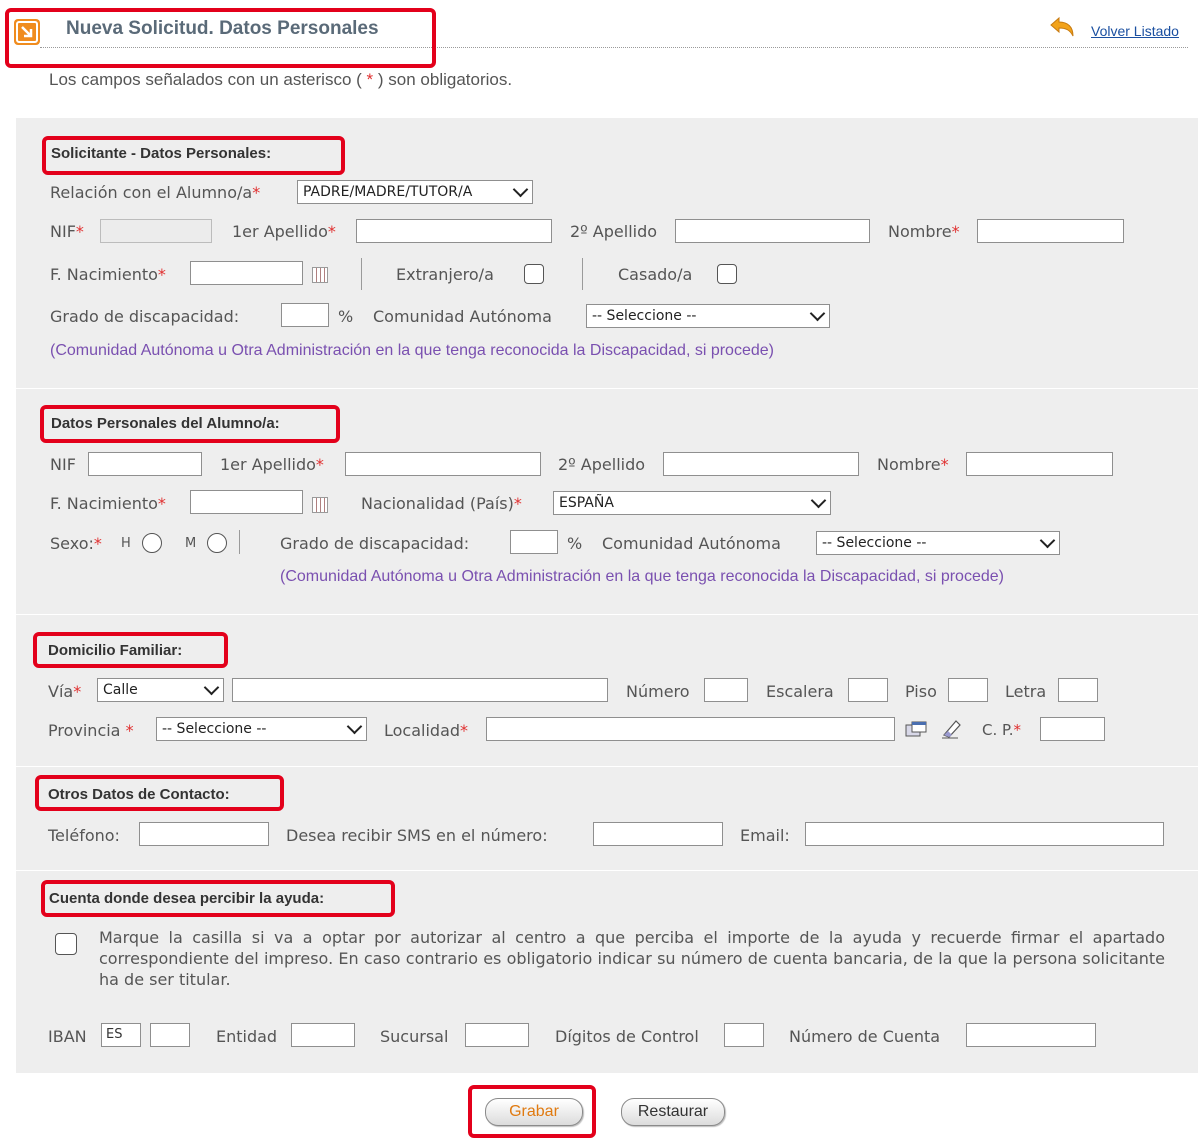  Describe the element at coordinates (217, 543) in the screenshot. I see `sexo-m-radio` at that location.